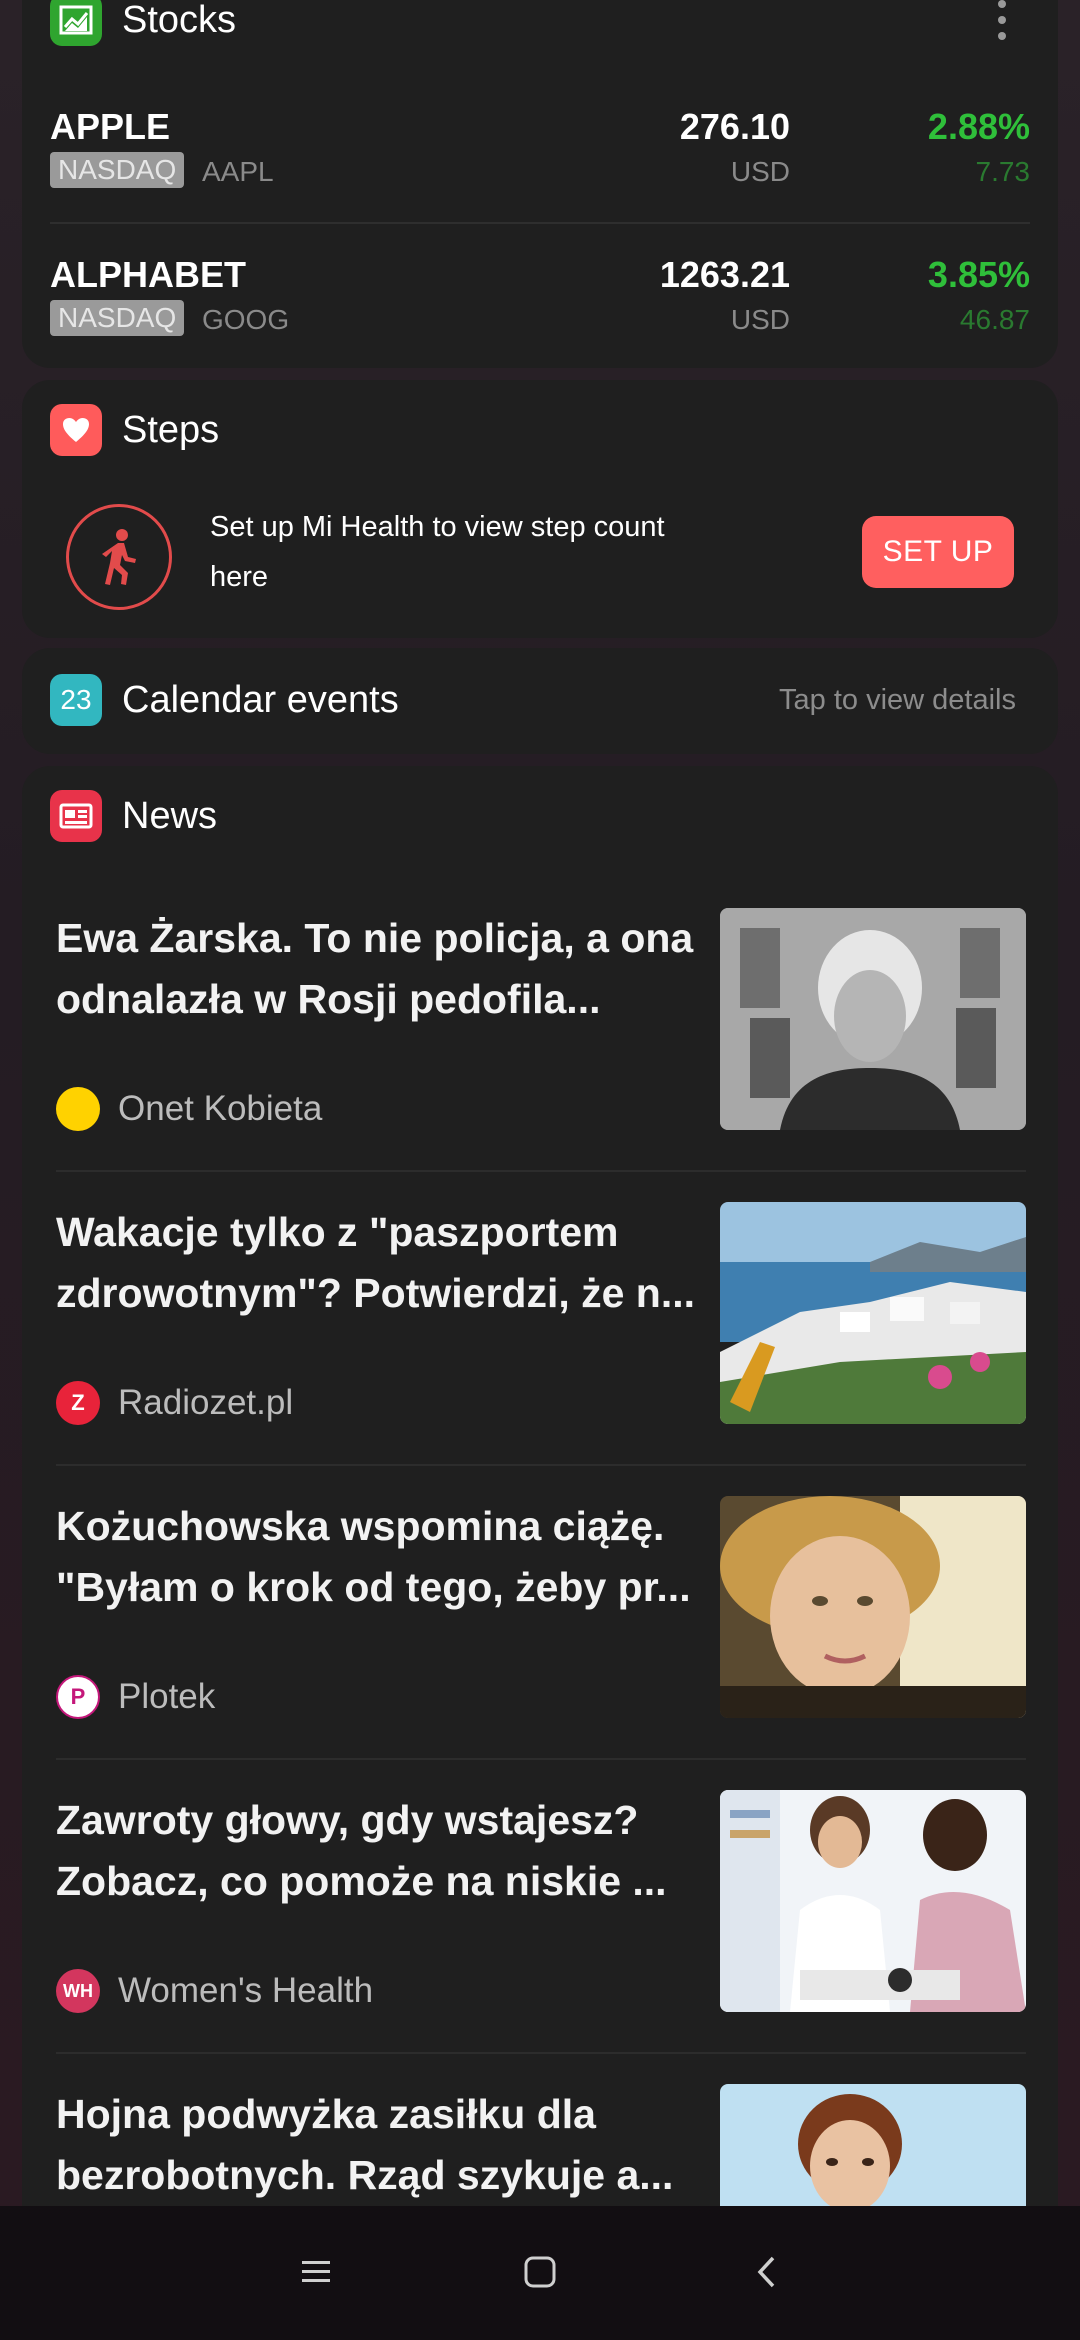  What do you see at coordinates (260, 699) in the screenshot?
I see `calendar-title: Calendar events` at bounding box center [260, 699].